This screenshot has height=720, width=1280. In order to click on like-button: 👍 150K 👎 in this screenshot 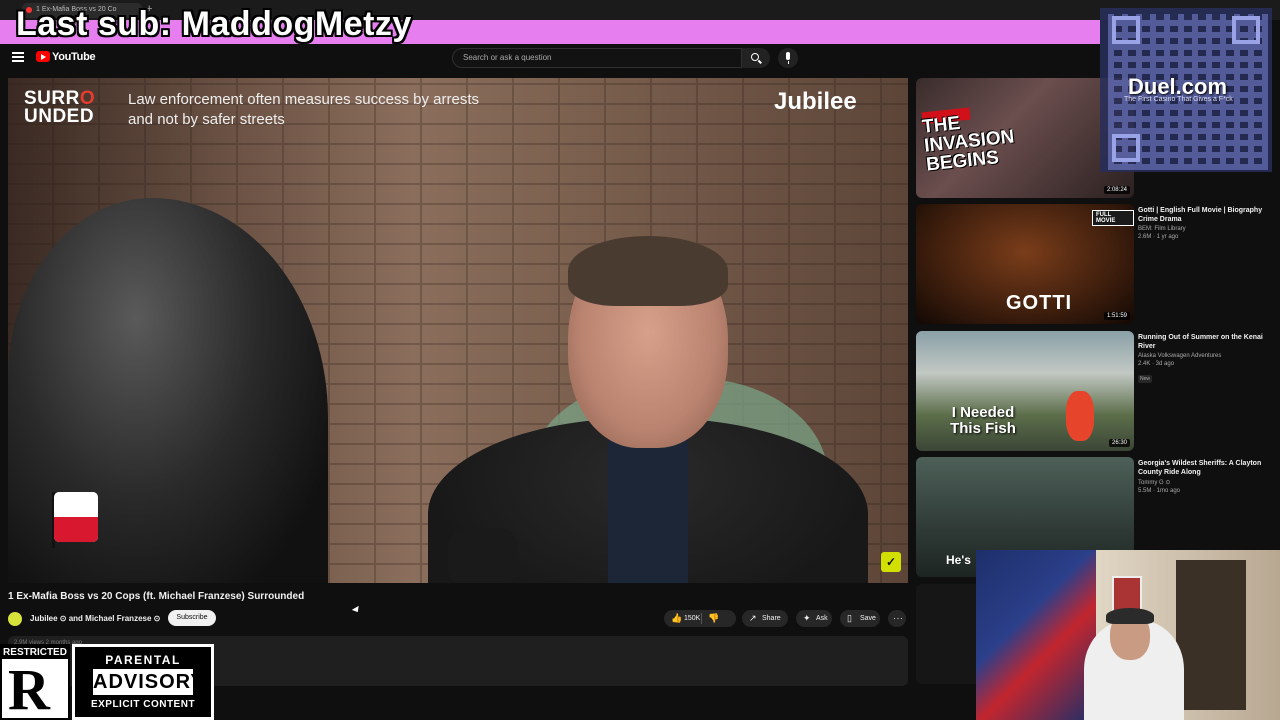, I will do `click(700, 618)`.